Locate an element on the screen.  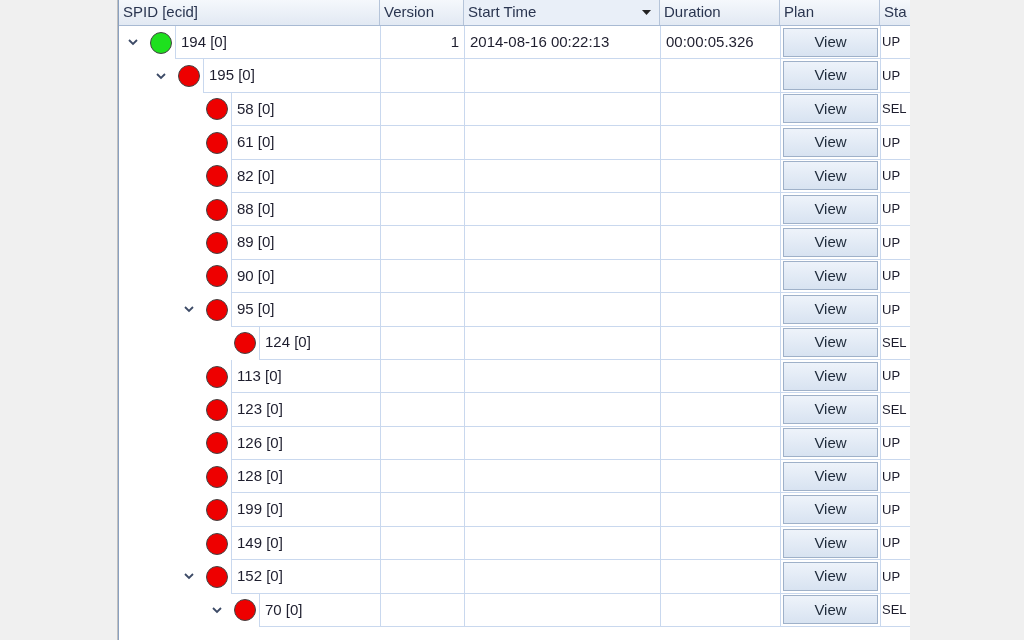
column-header: Plan is located at coordinates (830, 12).